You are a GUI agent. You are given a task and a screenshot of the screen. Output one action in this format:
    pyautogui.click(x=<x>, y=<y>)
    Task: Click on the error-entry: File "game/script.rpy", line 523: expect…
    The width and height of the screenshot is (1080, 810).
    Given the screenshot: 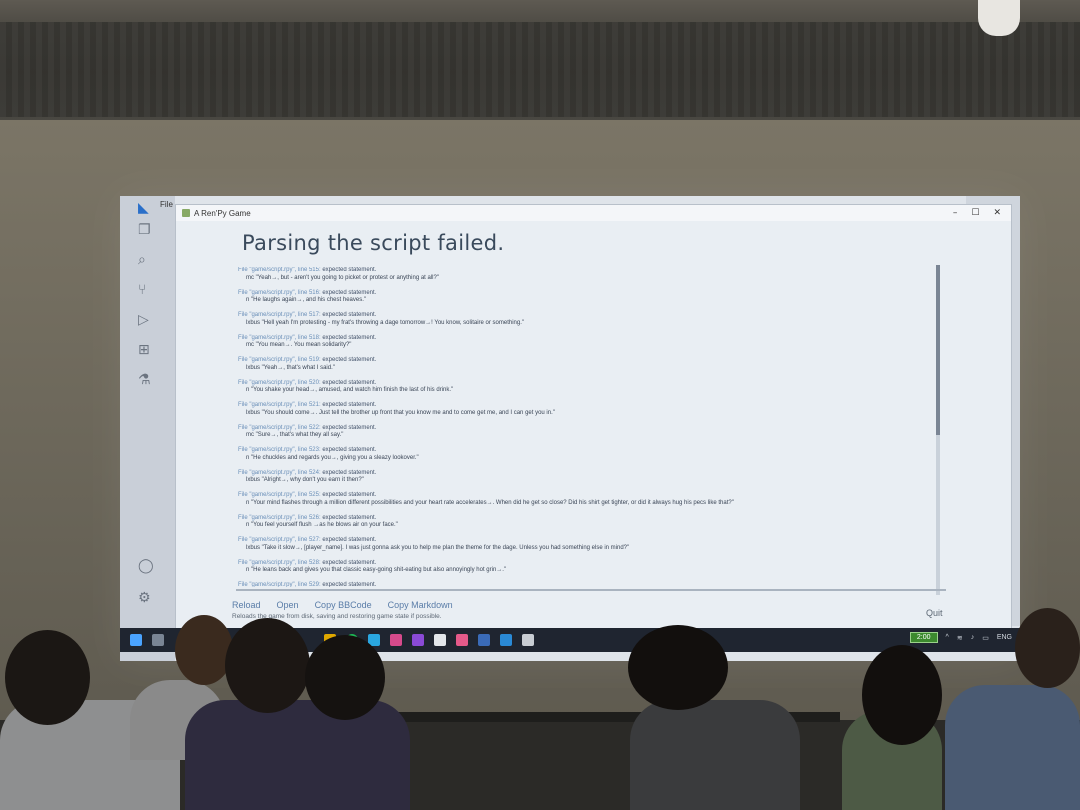 What is the action you would take?
    pyautogui.click(x=583, y=454)
    